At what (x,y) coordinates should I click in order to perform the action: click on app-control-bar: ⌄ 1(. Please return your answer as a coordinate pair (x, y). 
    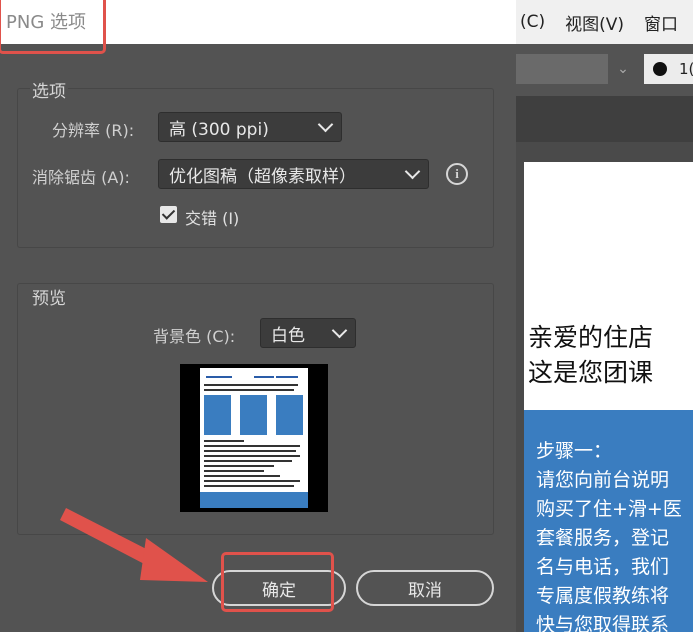
    Looking at the image, I should click on (604, 70).